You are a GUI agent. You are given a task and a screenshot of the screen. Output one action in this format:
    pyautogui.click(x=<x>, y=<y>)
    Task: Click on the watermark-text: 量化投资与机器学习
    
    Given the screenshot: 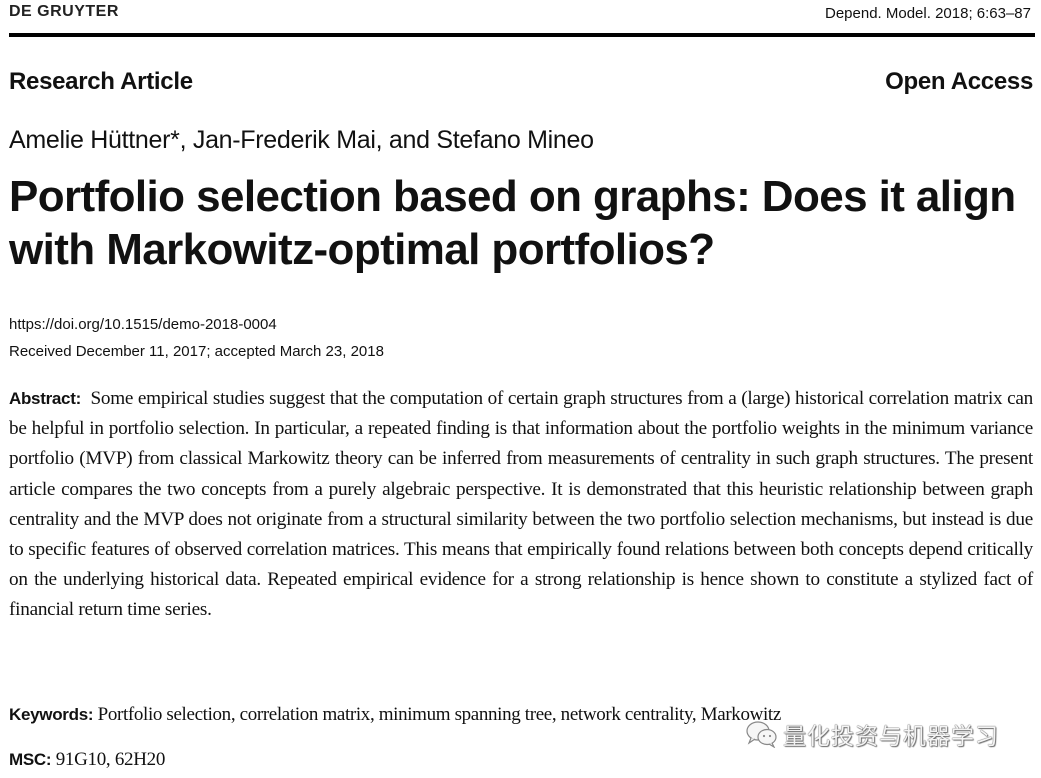 What is the action you would take?
    pyautogui.click(x=891, y=737)
    